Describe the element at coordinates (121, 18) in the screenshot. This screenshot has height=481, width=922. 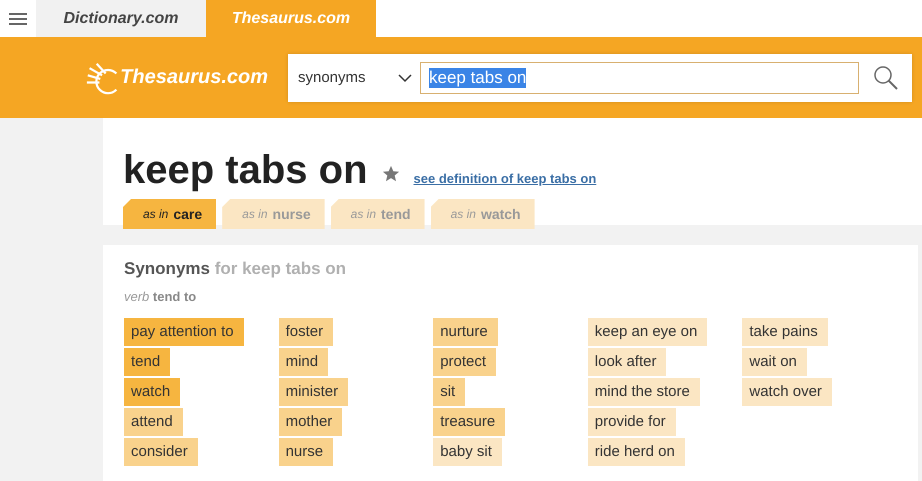
I see `site-tab: Dictionary.com` at that location.